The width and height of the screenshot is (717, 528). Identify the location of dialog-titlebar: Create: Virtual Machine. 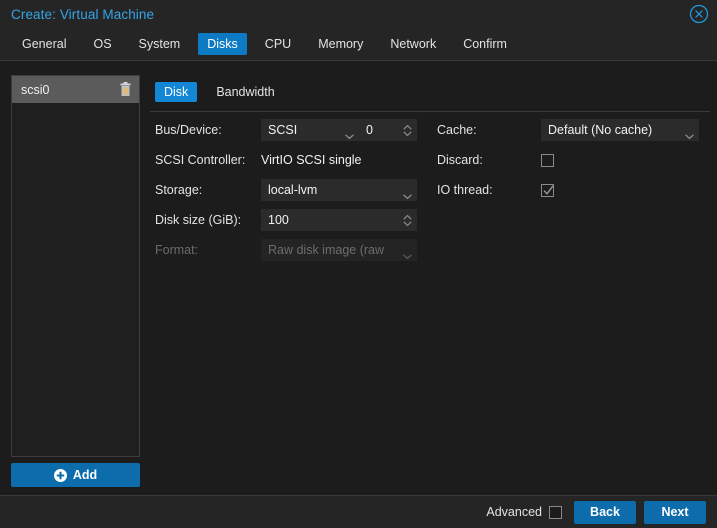
(358, 14).